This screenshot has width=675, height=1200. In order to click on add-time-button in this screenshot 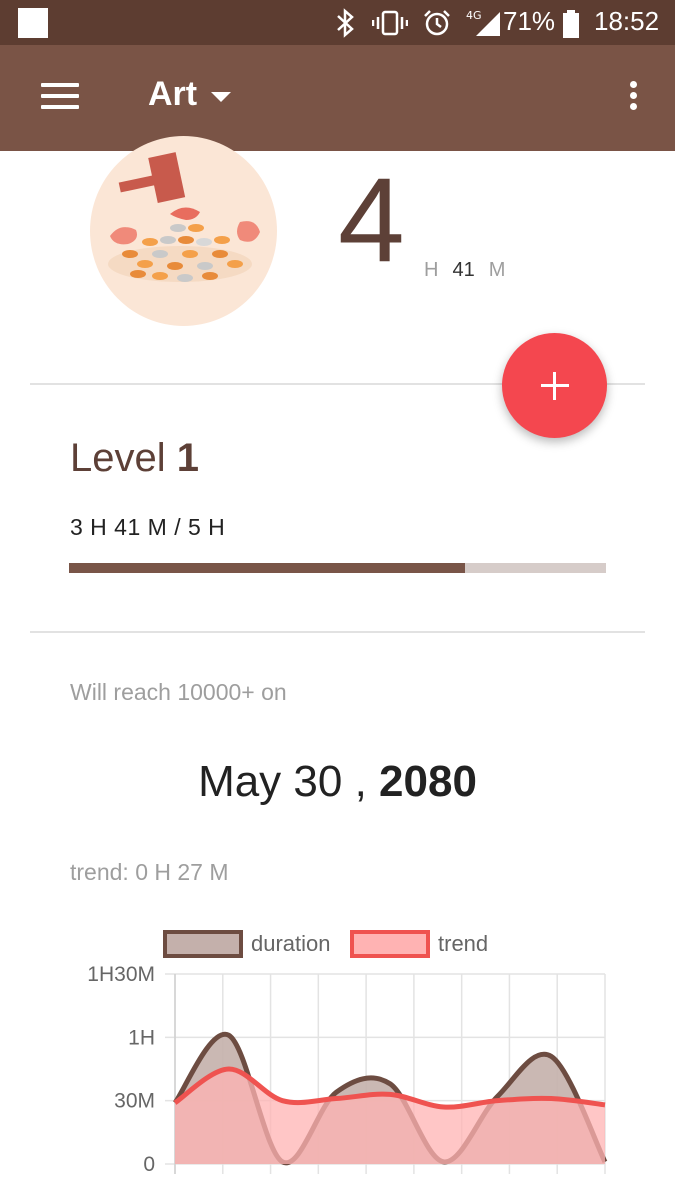, I will do `click(554, 385)`.